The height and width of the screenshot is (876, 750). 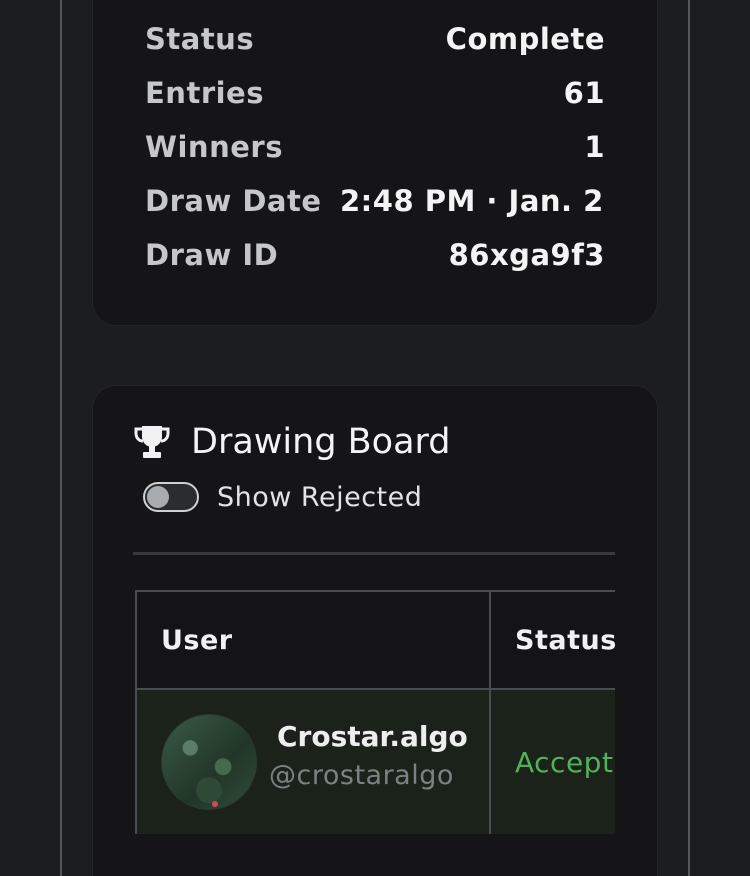 What do you see at coordinates (375, 93) in the screenshot?
I see `info-row-entries: Entries 61` at bounding box center [375, 93].